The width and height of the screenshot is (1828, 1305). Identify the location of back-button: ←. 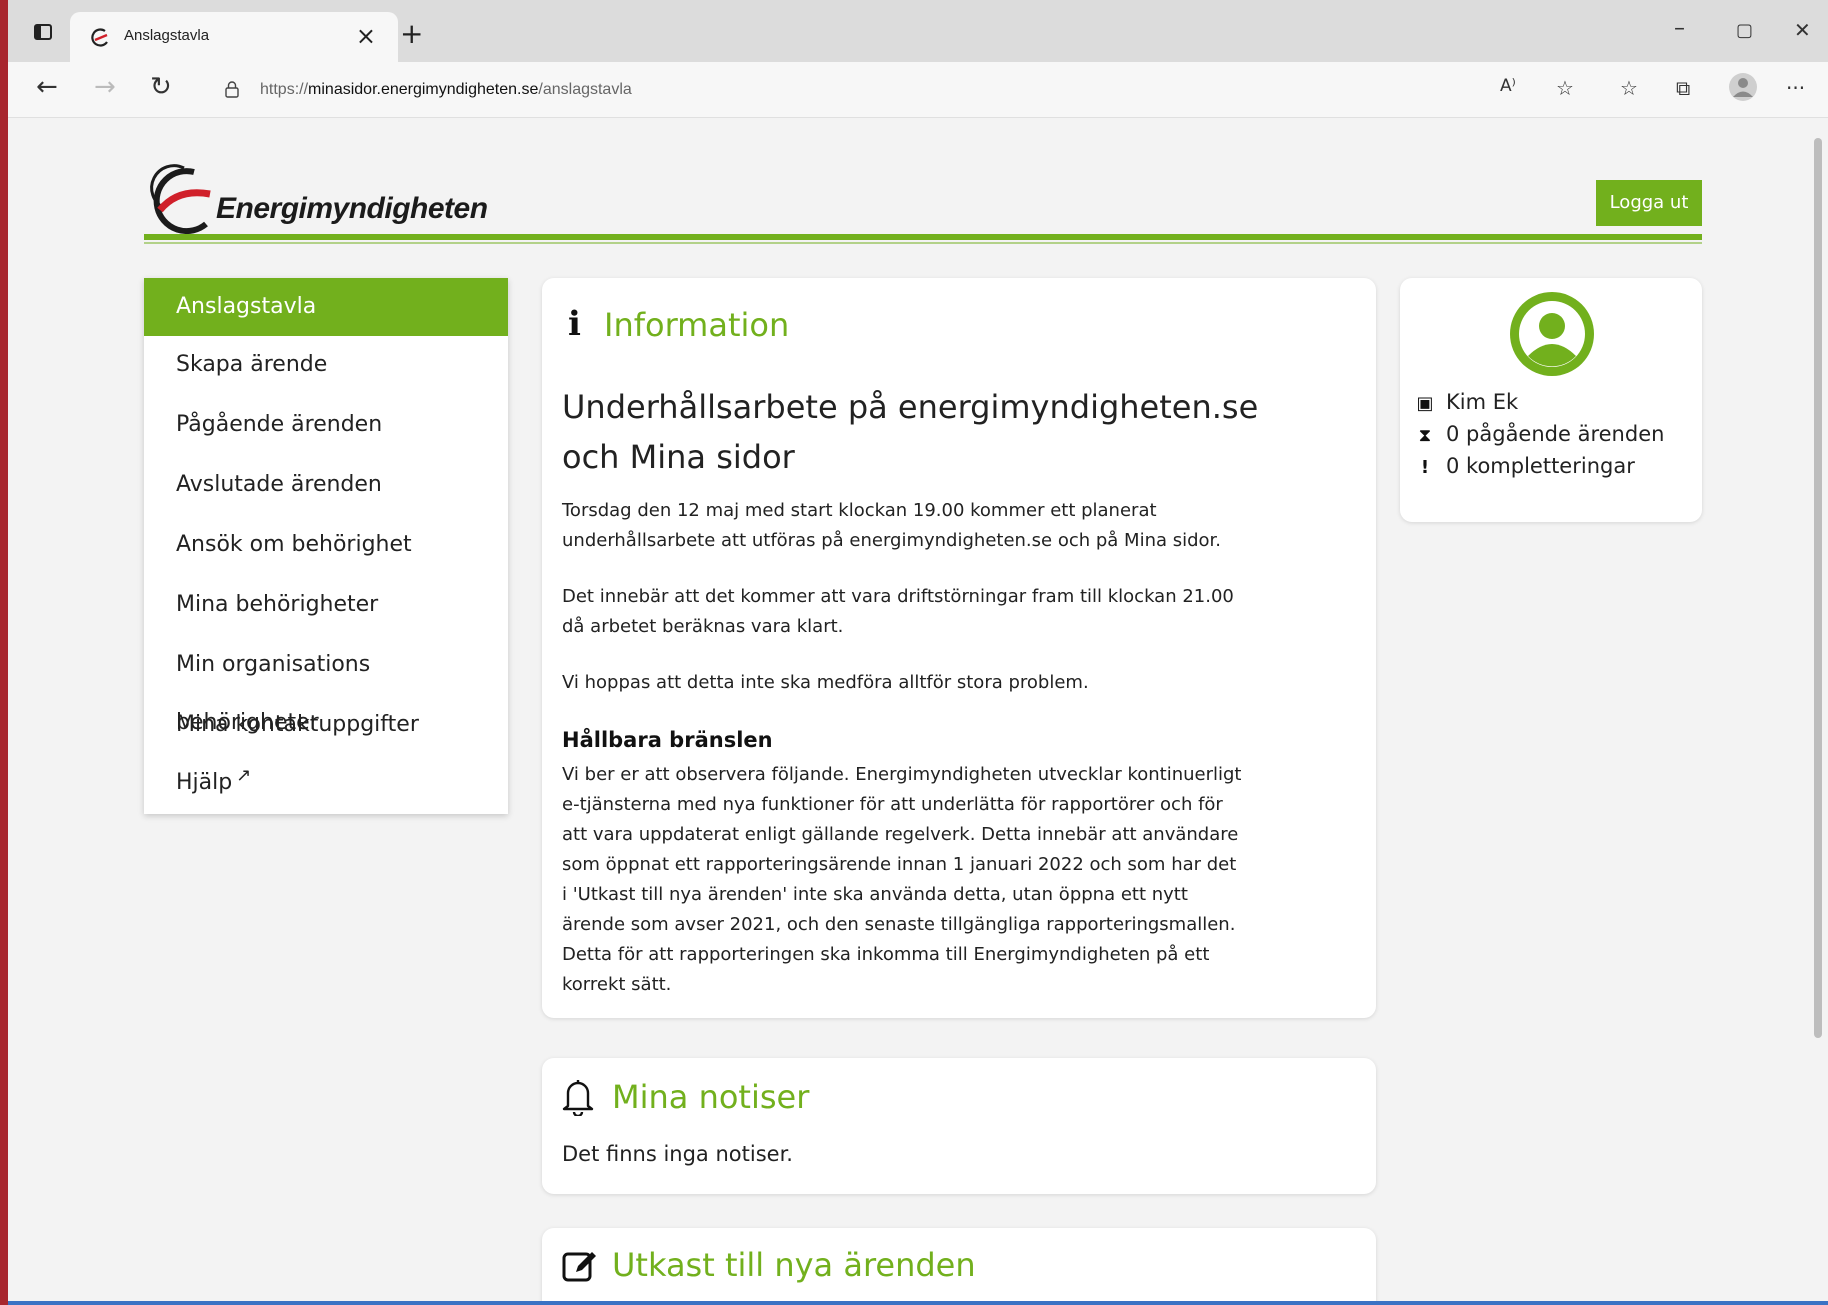
(47, 87).